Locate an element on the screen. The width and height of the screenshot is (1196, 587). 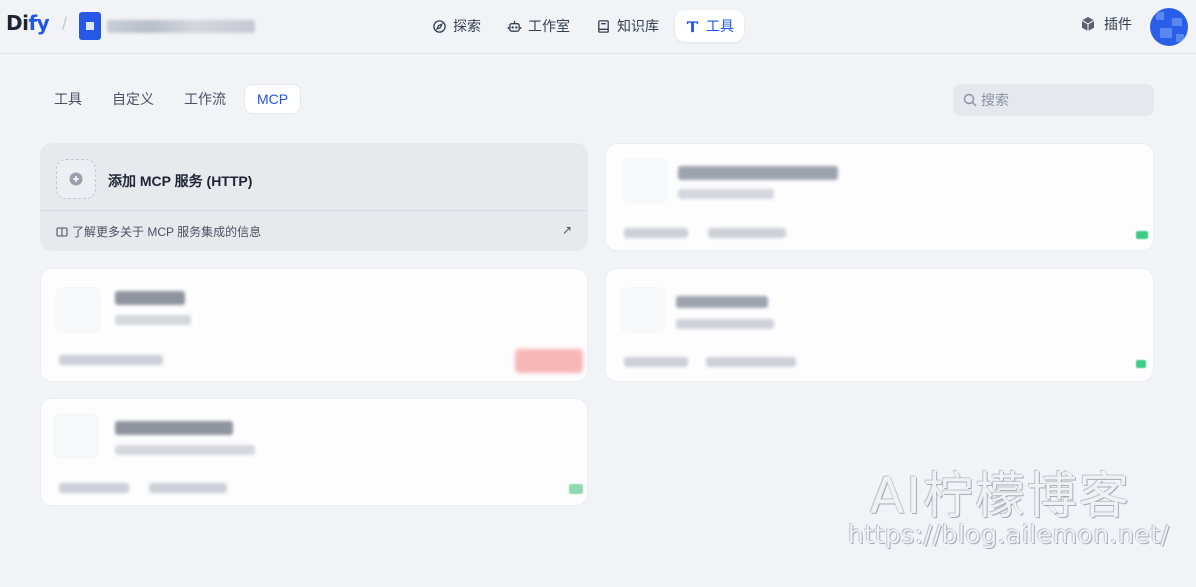
cube-icon is located at coordinates (1088, 24).